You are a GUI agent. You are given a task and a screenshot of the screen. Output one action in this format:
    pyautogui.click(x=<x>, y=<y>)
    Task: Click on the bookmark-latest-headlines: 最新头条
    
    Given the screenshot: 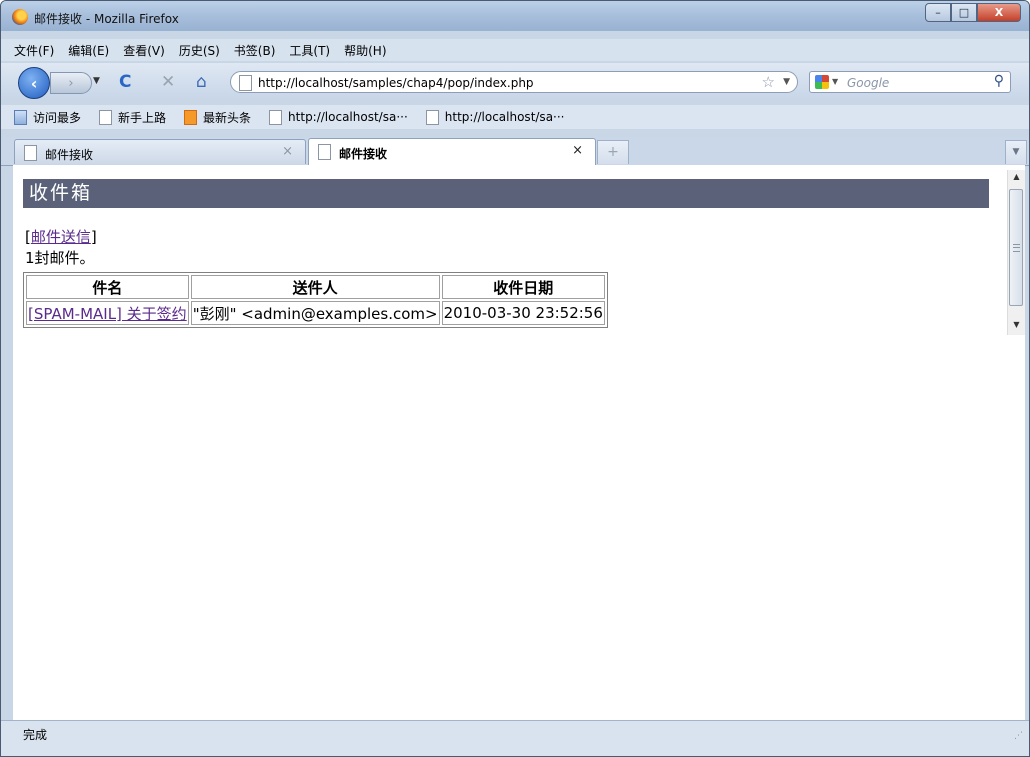 What is the action you would take?
    pyautogui.click(x=217, y=117)
    